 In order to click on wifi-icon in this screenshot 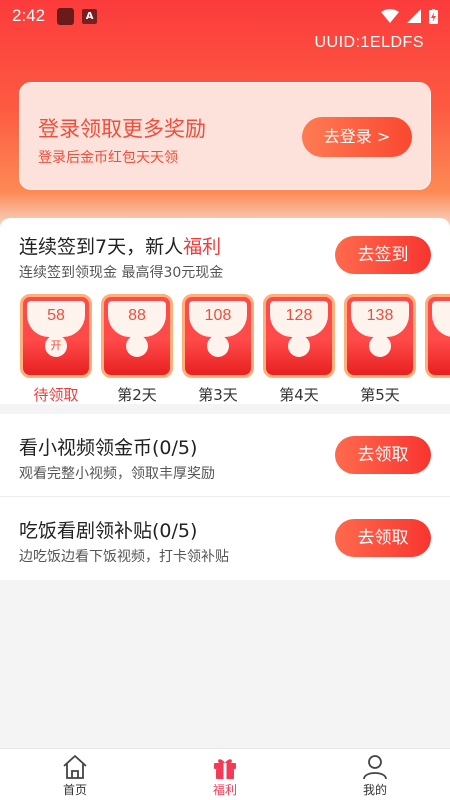, I will do `click(390, 16)`.